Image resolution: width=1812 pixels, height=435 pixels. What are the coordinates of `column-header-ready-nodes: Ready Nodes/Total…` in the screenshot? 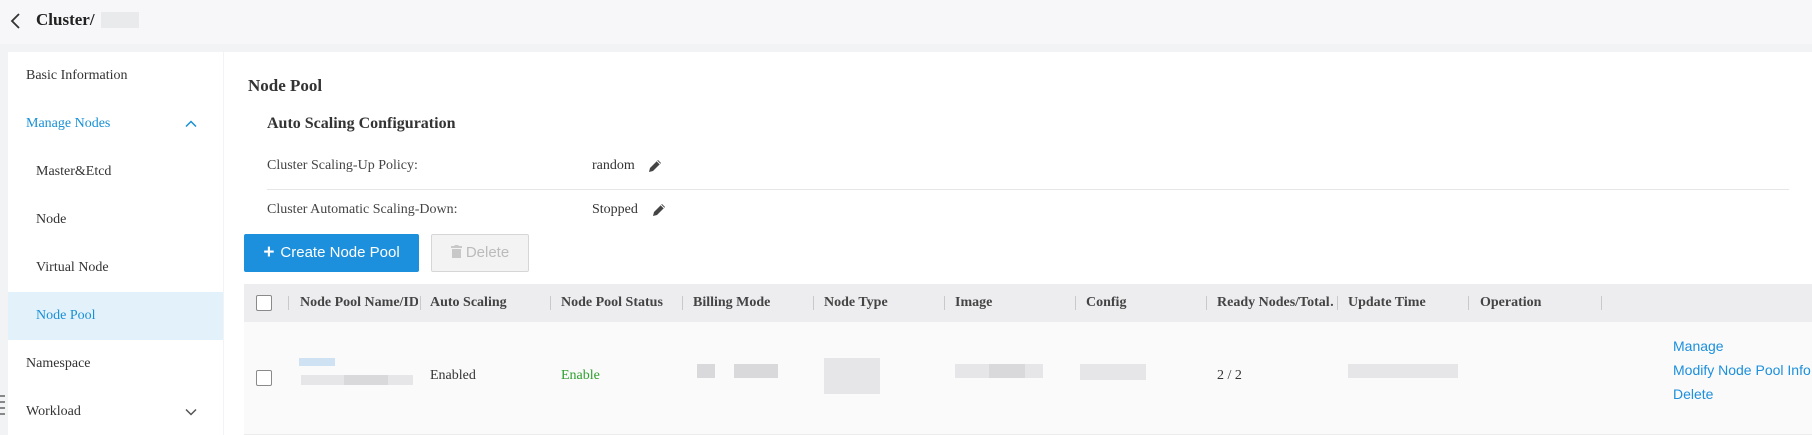 It's located at (1276, 303).